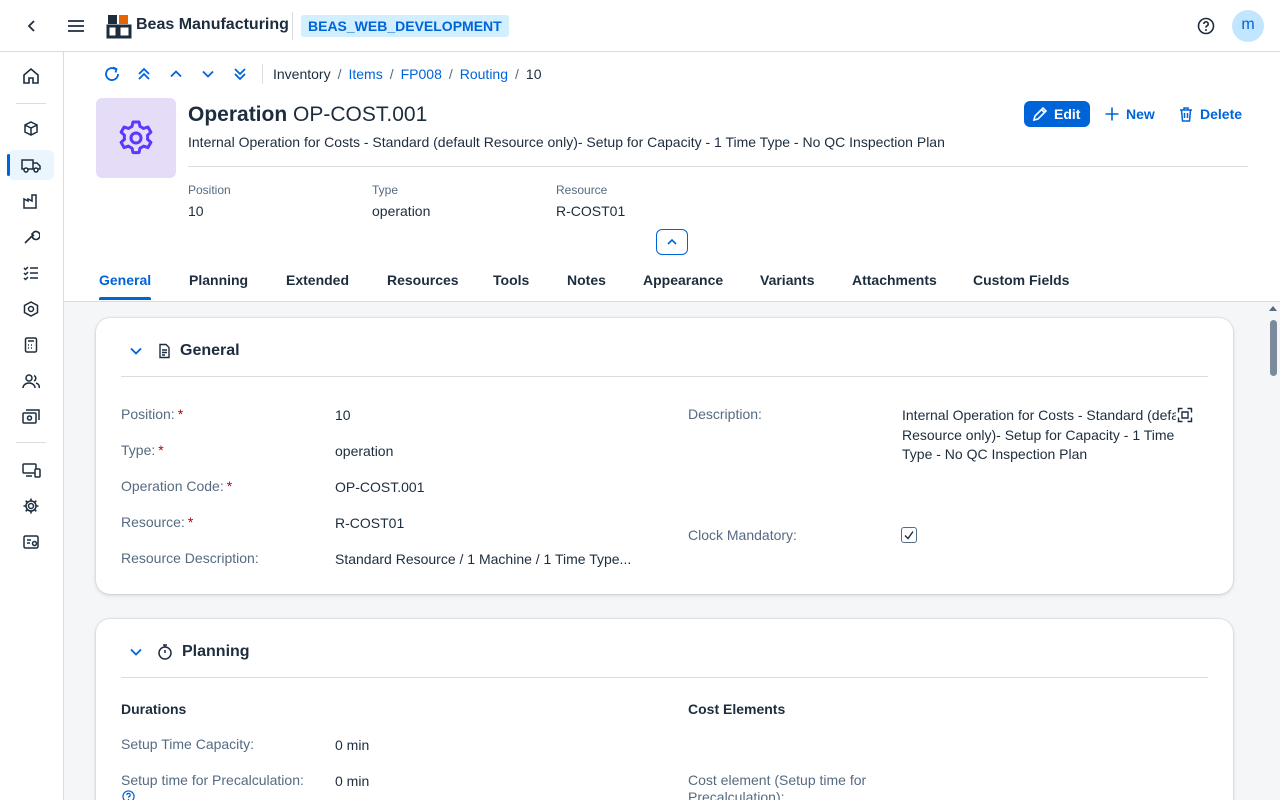  I want to click on clock-mandatory-checkbox, so click(909, 535).